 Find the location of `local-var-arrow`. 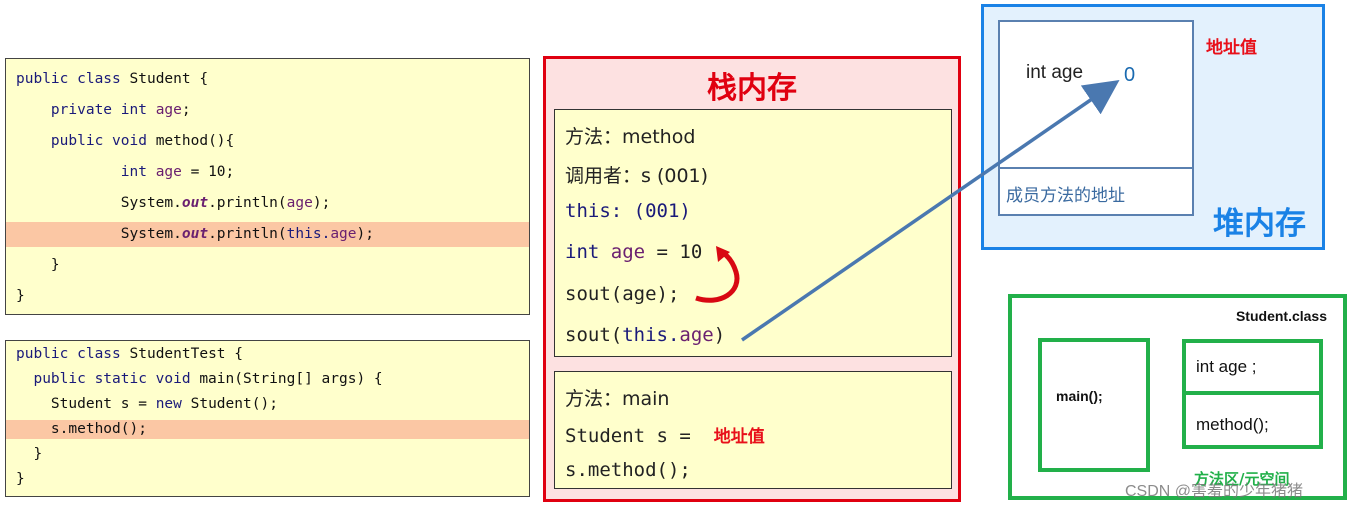

local-var-arrow is located at coordinates (717, 276).